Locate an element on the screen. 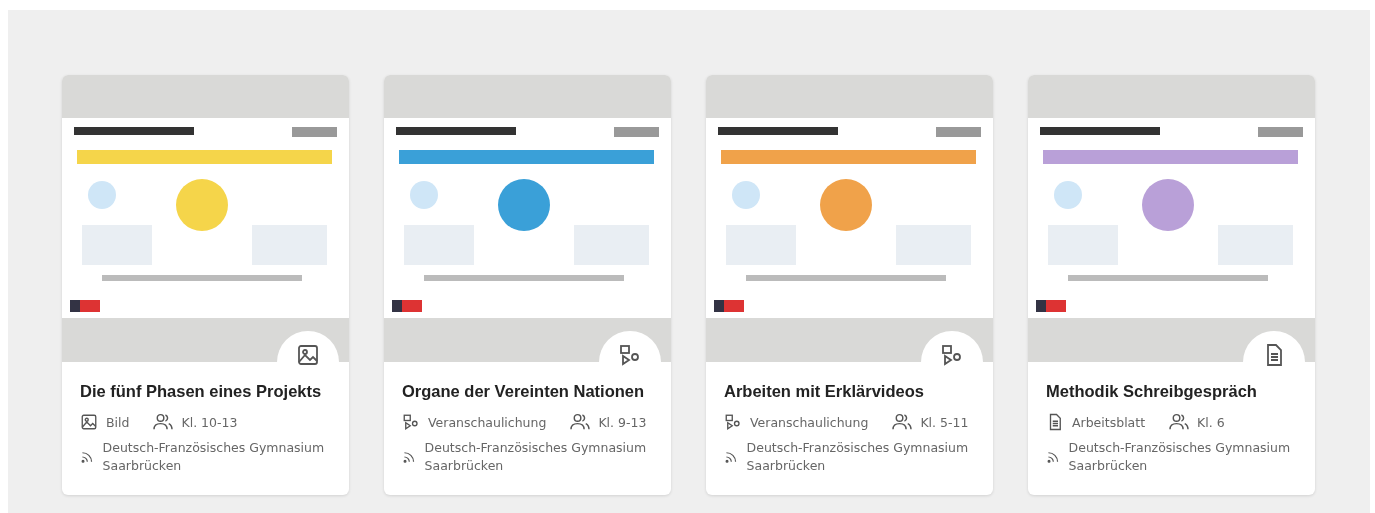 This screenshot has height=513, width=1375. grade-label: Kl. 5-11 is located at coordinates (944, 422).